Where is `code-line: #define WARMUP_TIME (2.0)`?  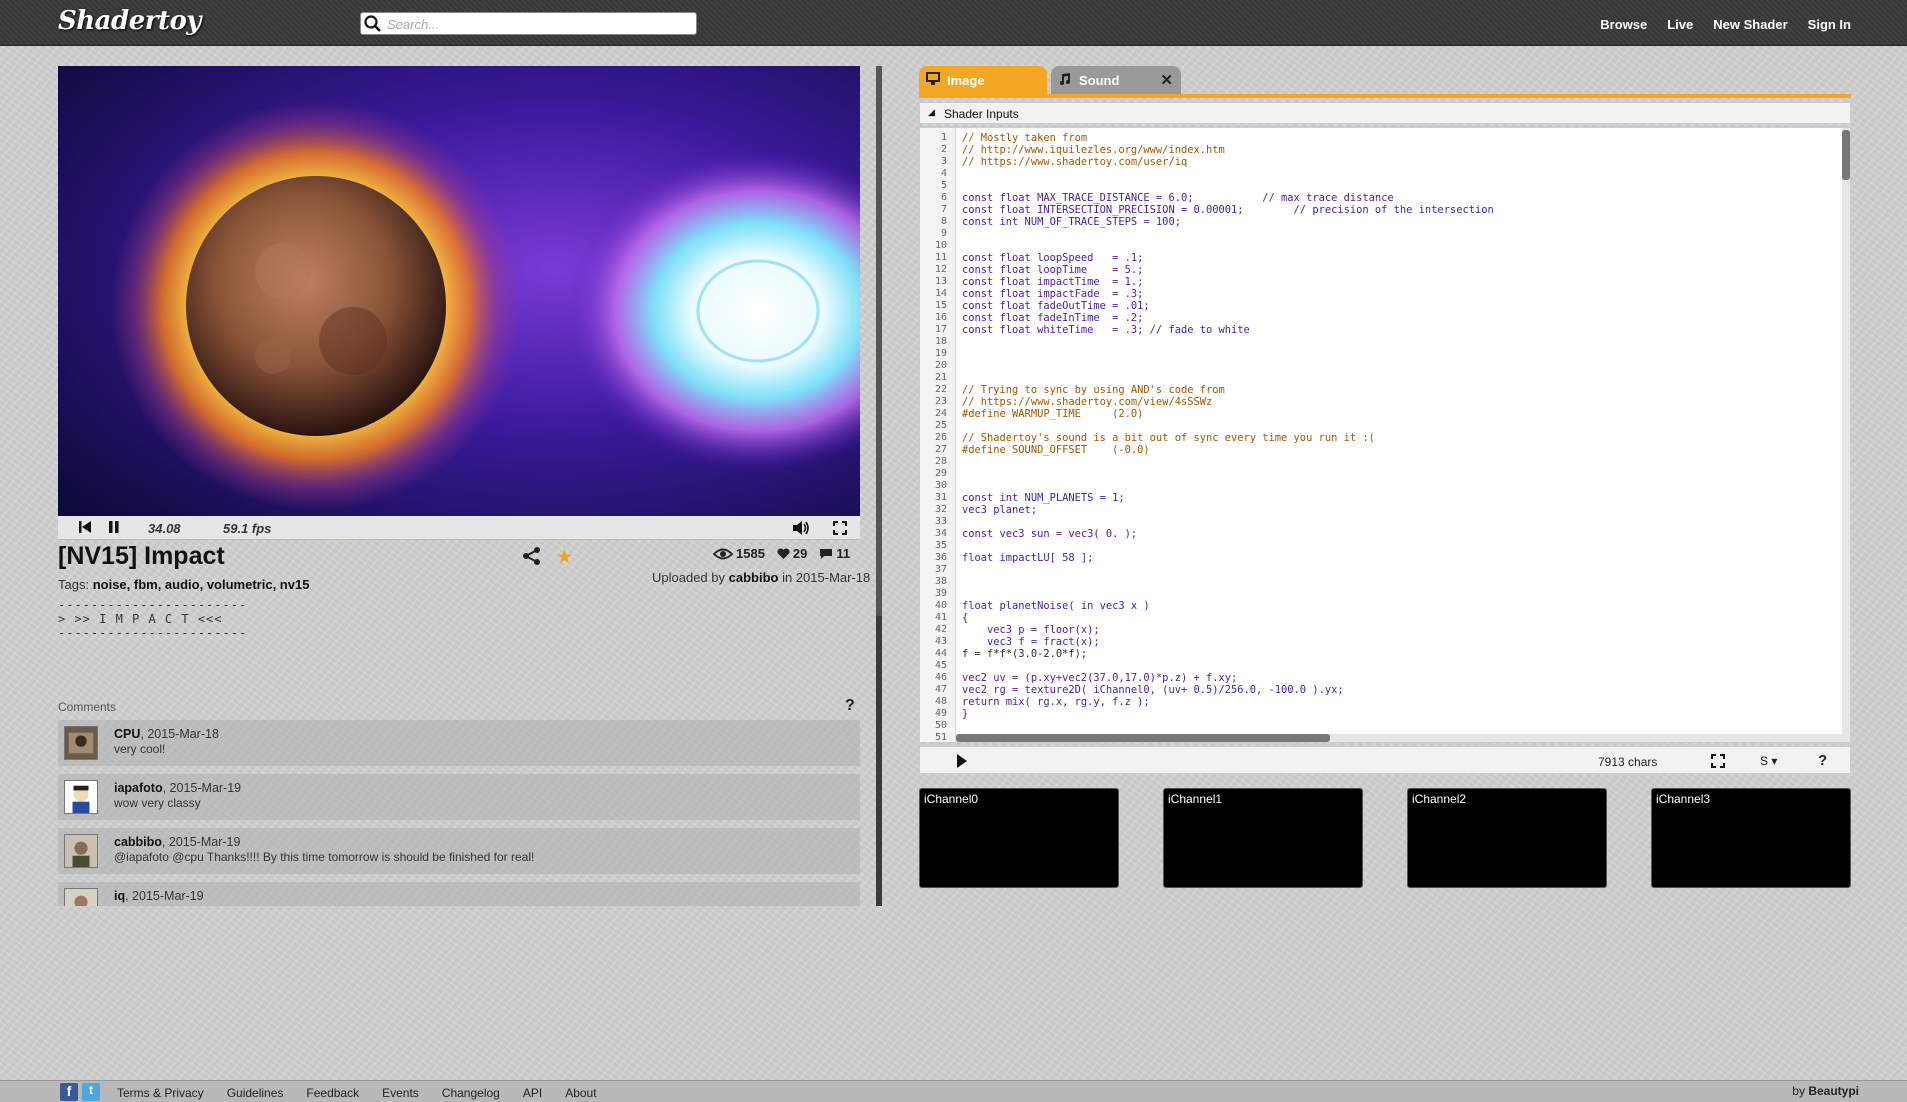
code-line: #define WARMUP_TIME (2.0) is located at coordinates (1052, 414).